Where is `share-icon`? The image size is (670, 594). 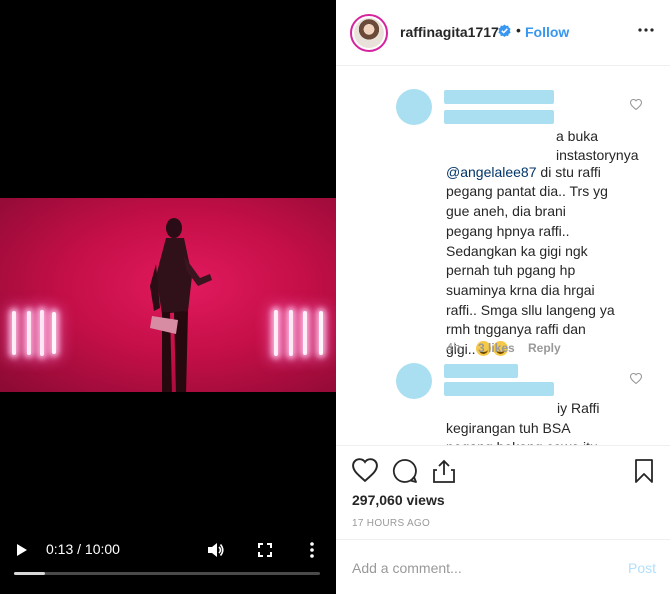
share-icon is located at coordinates (444, 473).